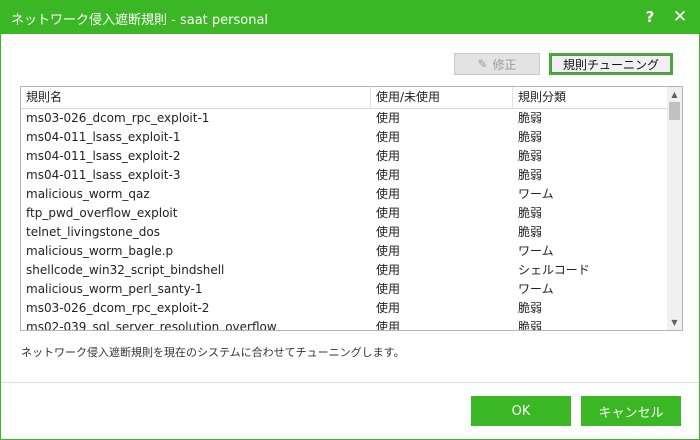 The height and width of the screenshot is (440, 700). Describe the element at coordinates (344, 137) in the screenshot. I see `table-row: ms04-011_lsass_exploit-1 使用 脆弱` at that location.